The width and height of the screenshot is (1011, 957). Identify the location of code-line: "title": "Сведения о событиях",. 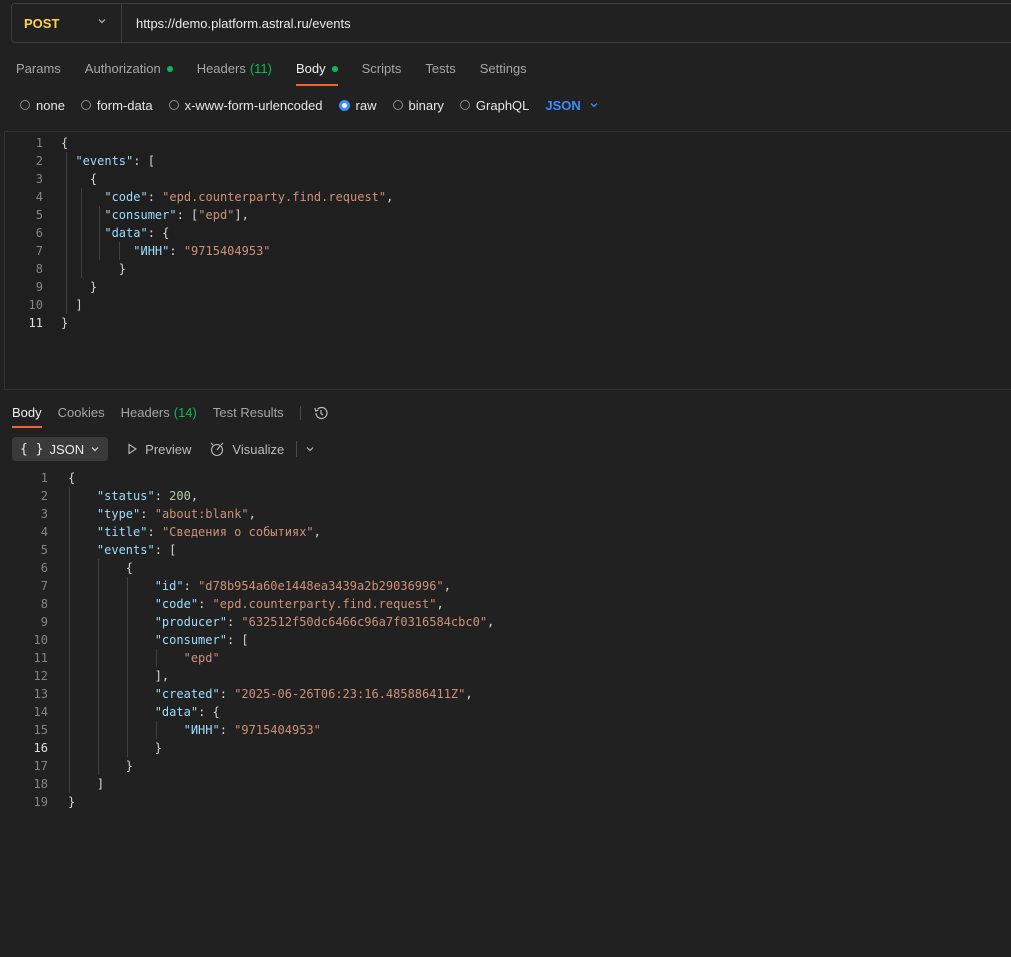
(194, 532).